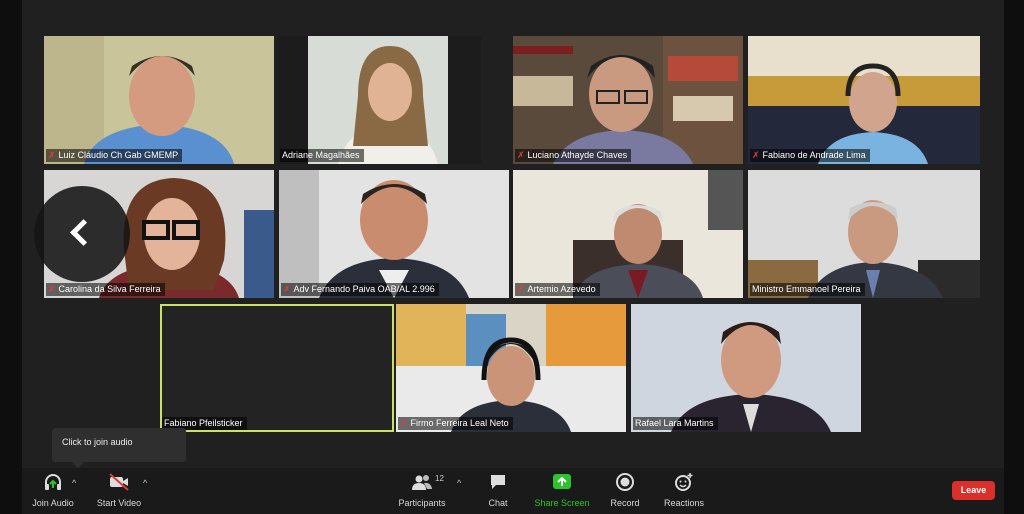 The height and width of the screenshot is (514, 1024). What do you see at coordinates (557, 289) in the screenshot?
I see `participant-name-label: ✗ Artemio Azevedo` at bounding box center [557, 289].